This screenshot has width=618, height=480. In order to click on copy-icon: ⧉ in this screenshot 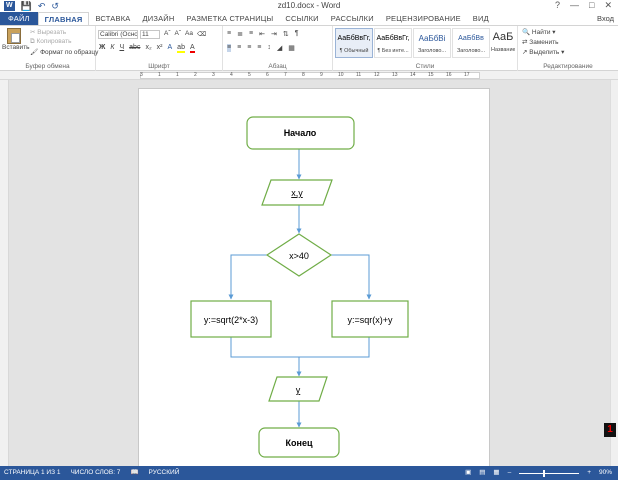, I will do `click(32, 41)`.